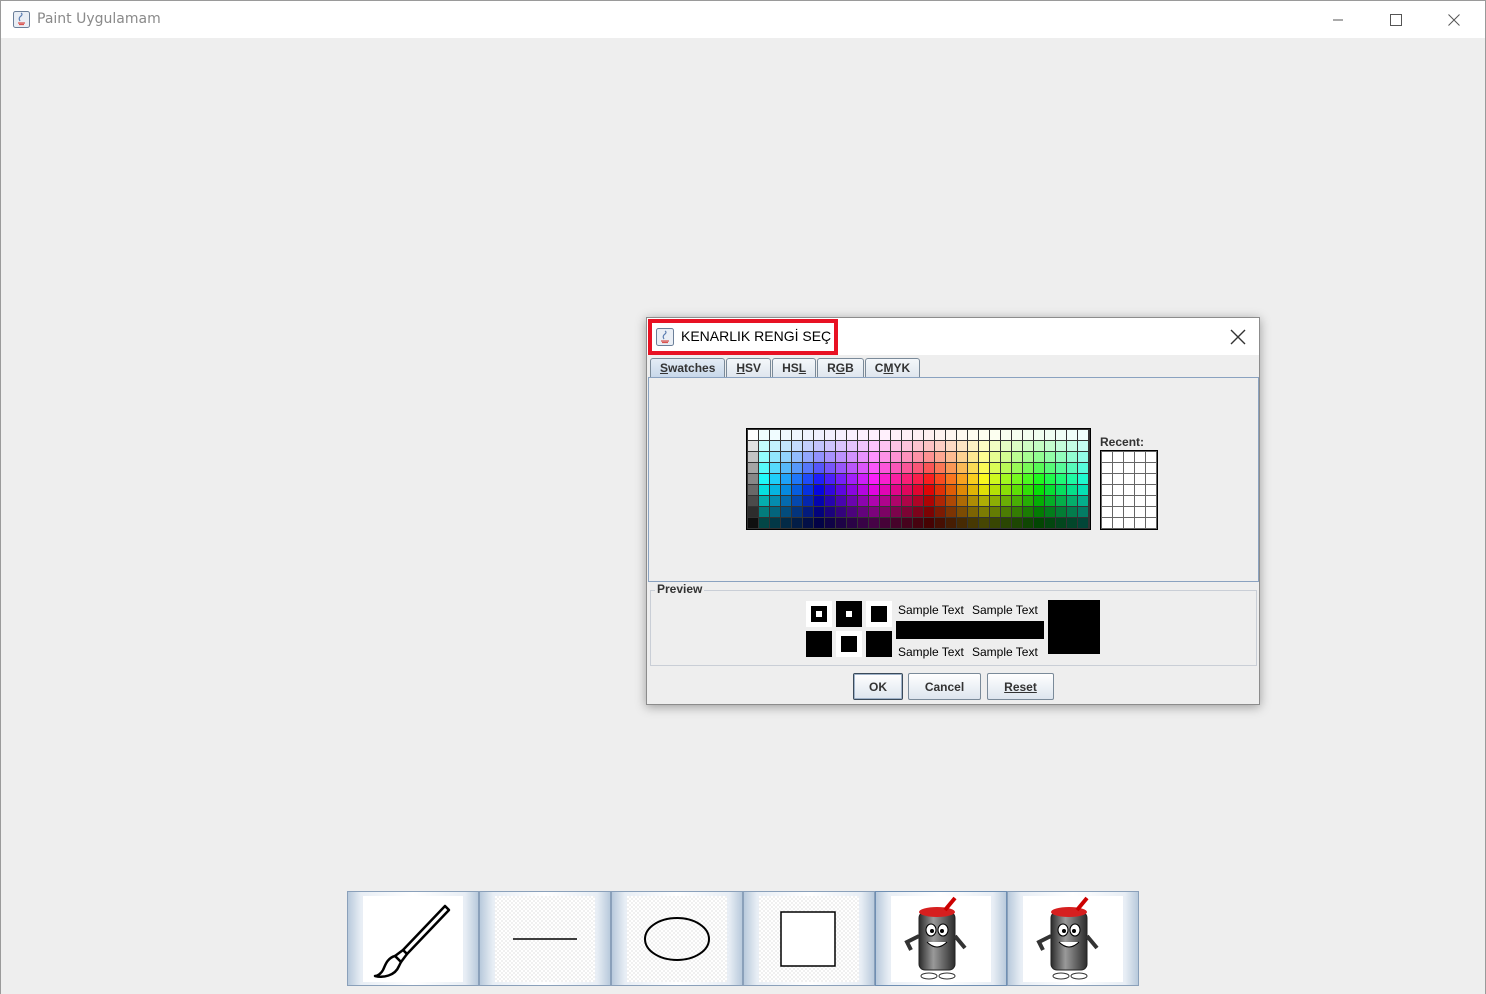 This screenshot has height=994, width=1486. Describe the element at coordinates (1020, 686) in the screenshot. I see `reset-button: Reset` at that location.